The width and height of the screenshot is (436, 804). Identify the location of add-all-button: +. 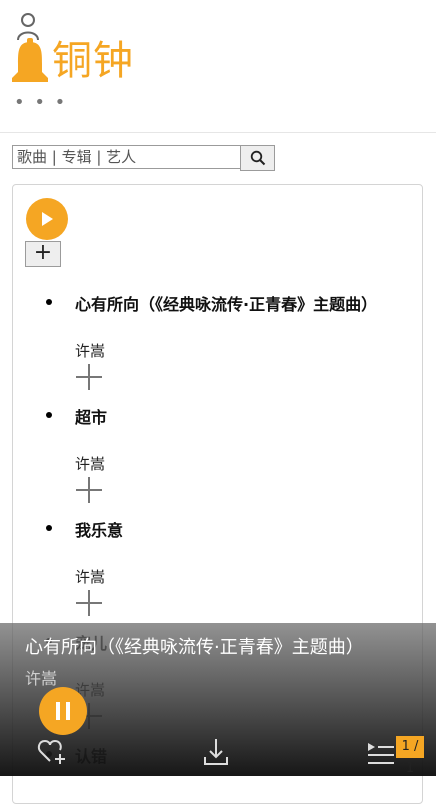
(43, 254).